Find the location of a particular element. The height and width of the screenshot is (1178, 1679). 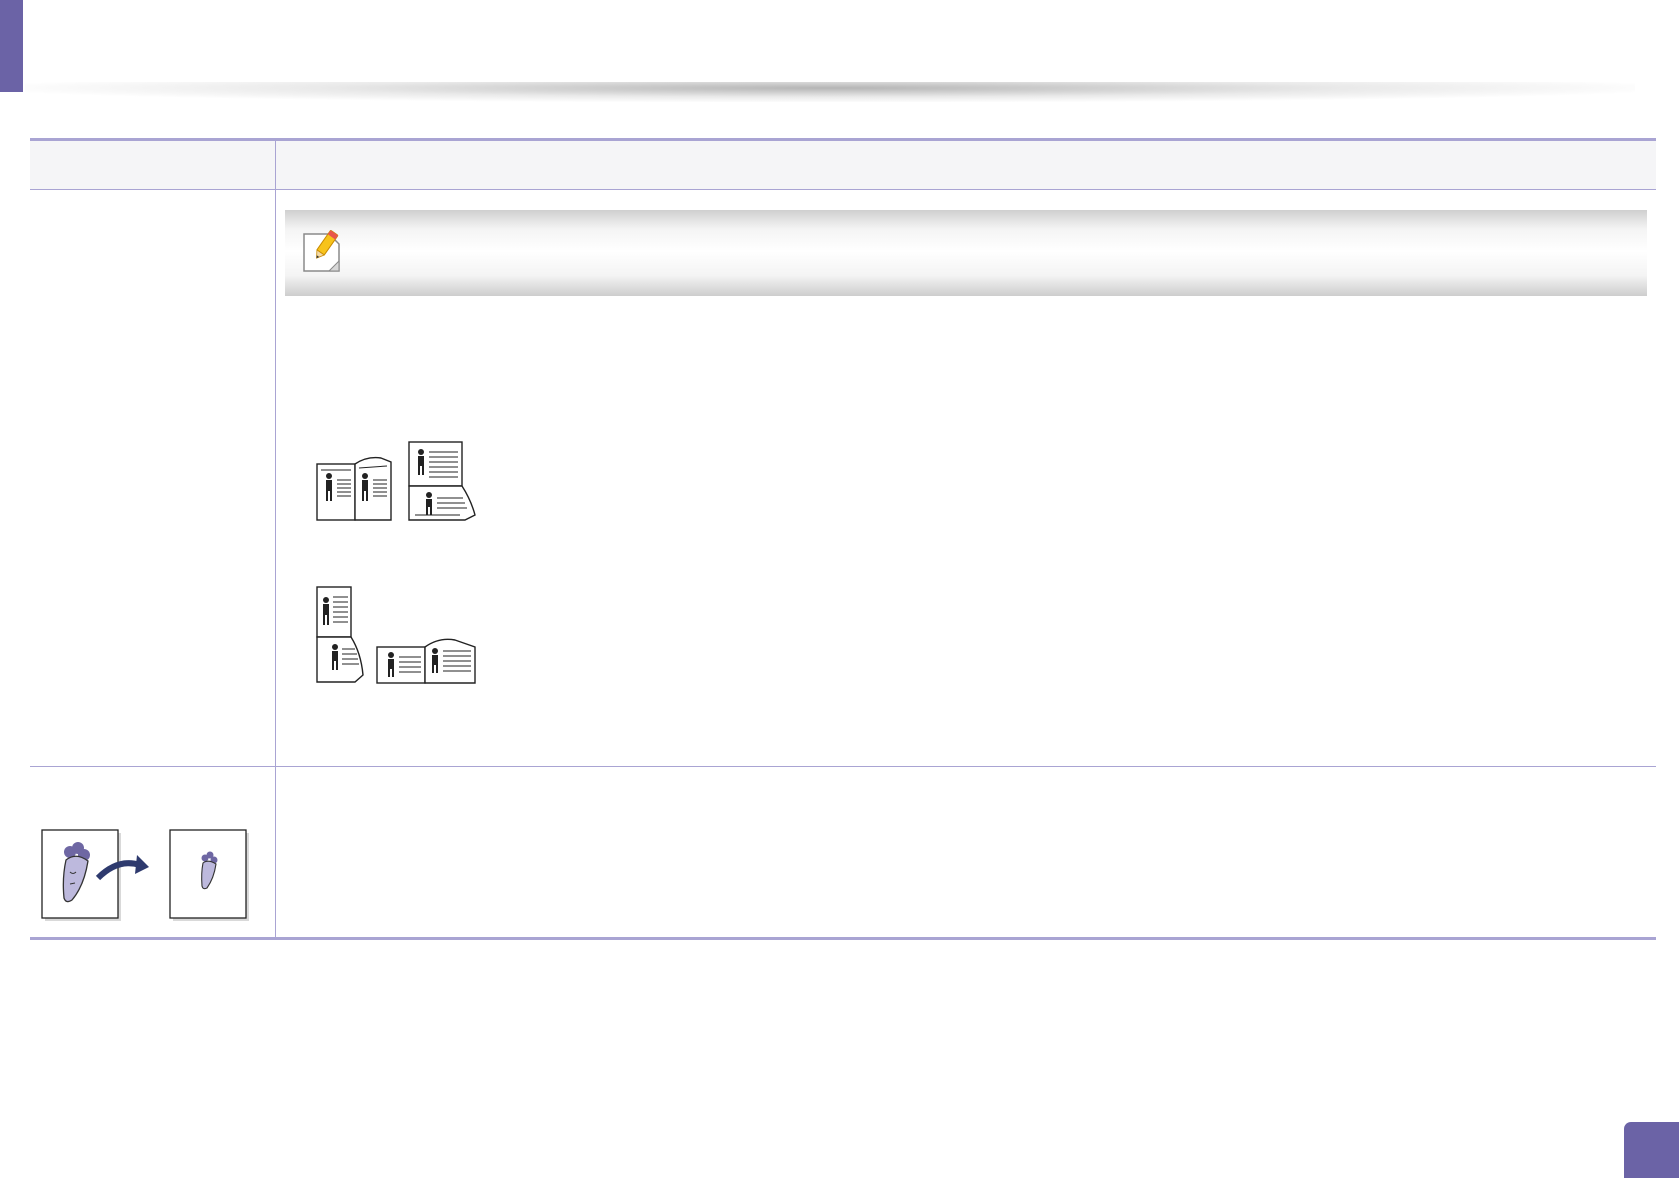

double-sided-short-edge-icon is located at coordinates (396, 635).